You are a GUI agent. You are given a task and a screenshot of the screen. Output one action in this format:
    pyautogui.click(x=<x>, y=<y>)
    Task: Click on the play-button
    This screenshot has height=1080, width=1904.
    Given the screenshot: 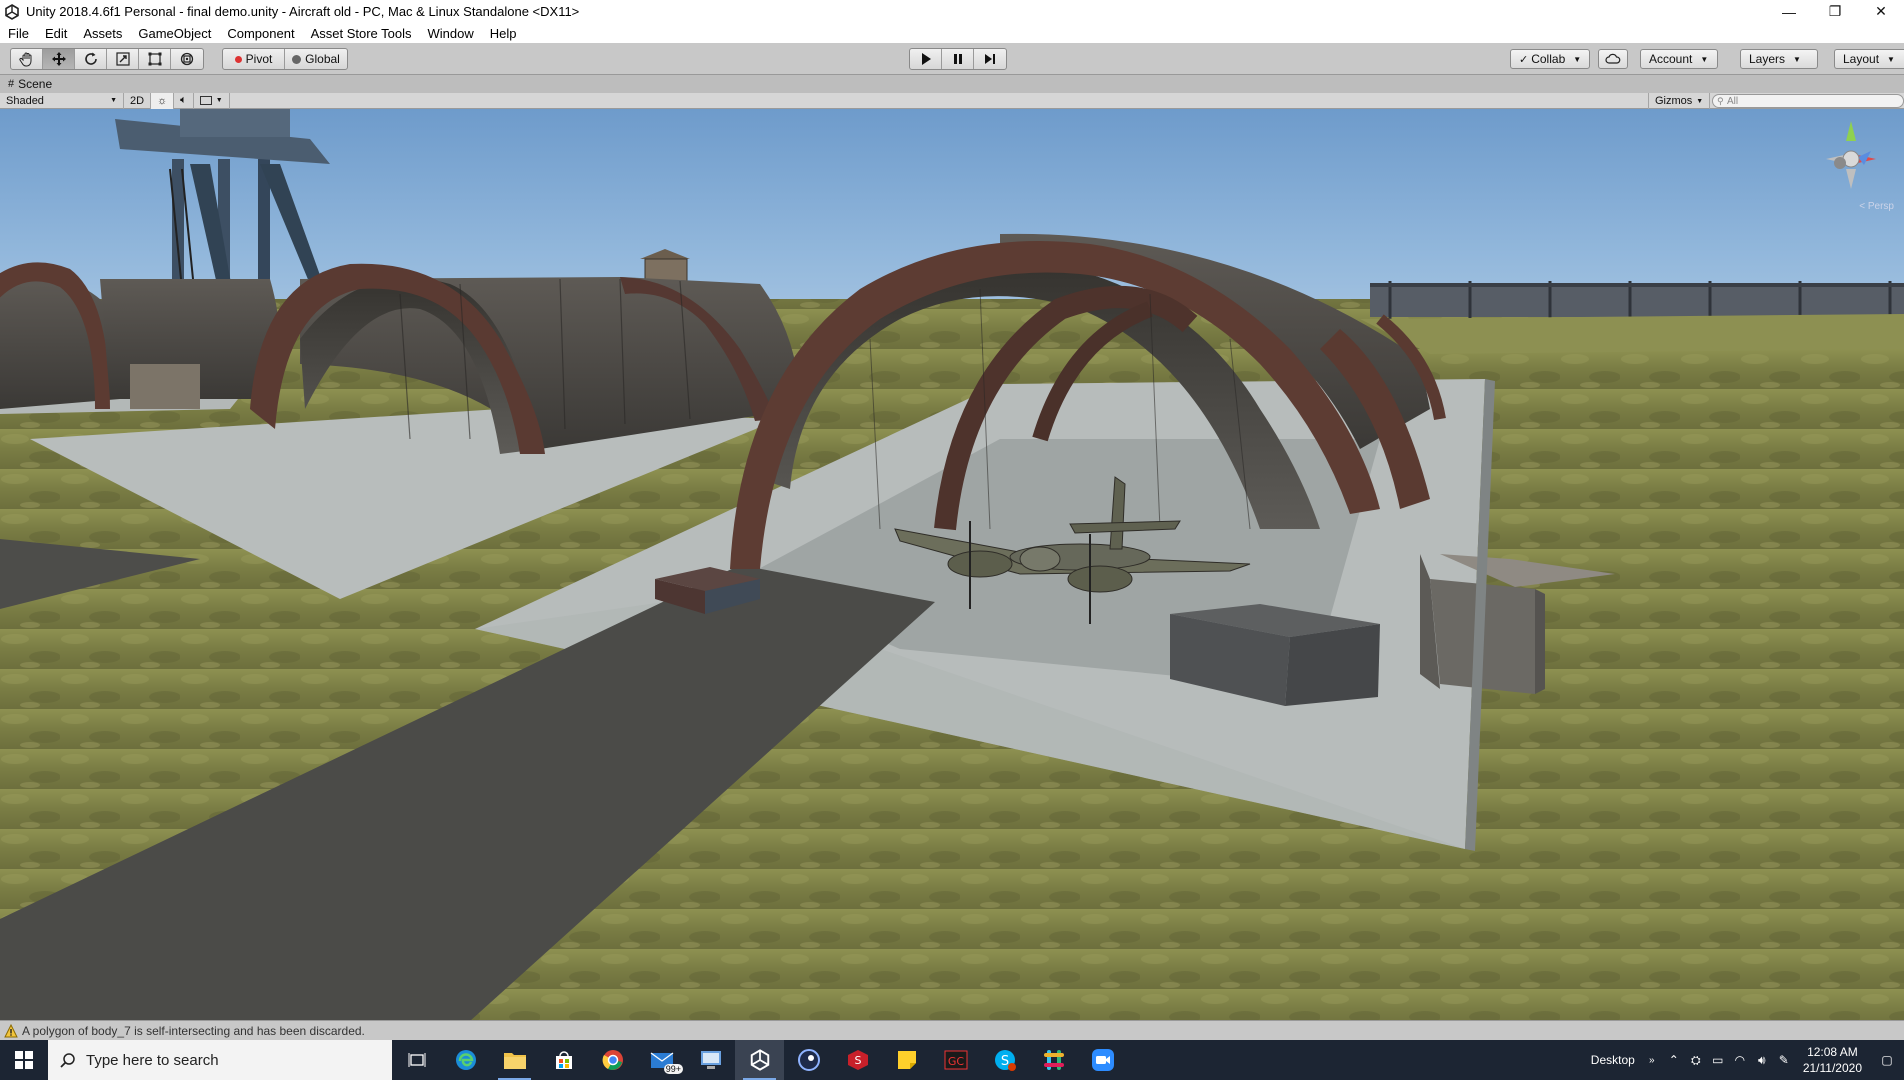 What is the action you would take?
    pyautogui.click(x=926, y=59)
    